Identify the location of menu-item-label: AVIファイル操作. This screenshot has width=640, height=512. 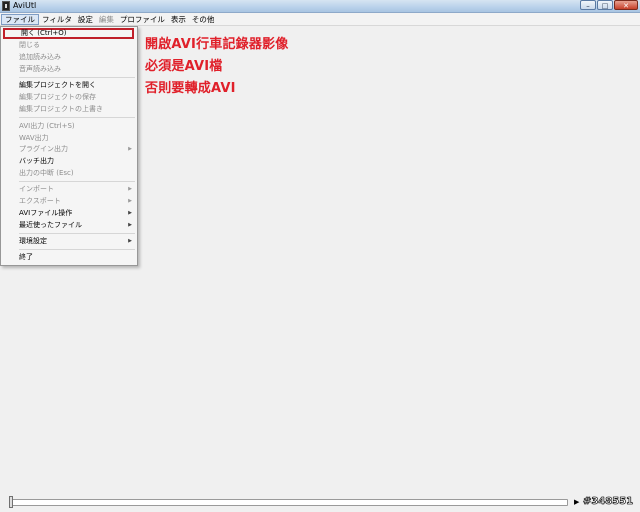
(46, 213).